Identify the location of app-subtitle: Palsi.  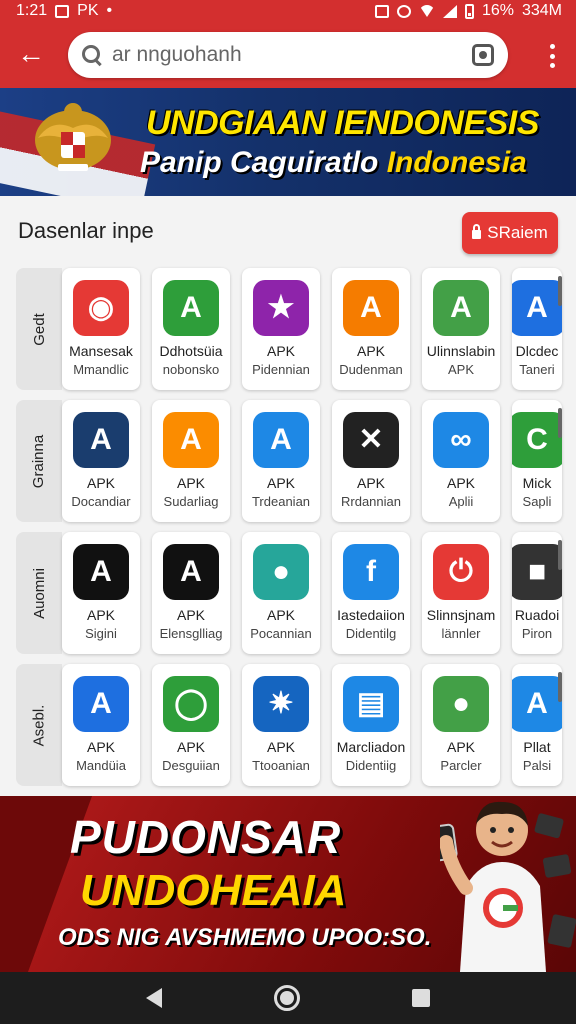
(537, 765).